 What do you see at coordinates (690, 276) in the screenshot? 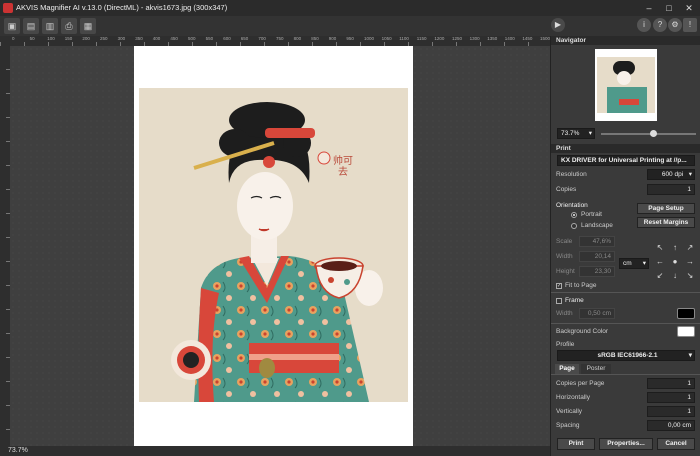
I see `align-bottom-right-icon: ↘` at bounding box center [690, 276].